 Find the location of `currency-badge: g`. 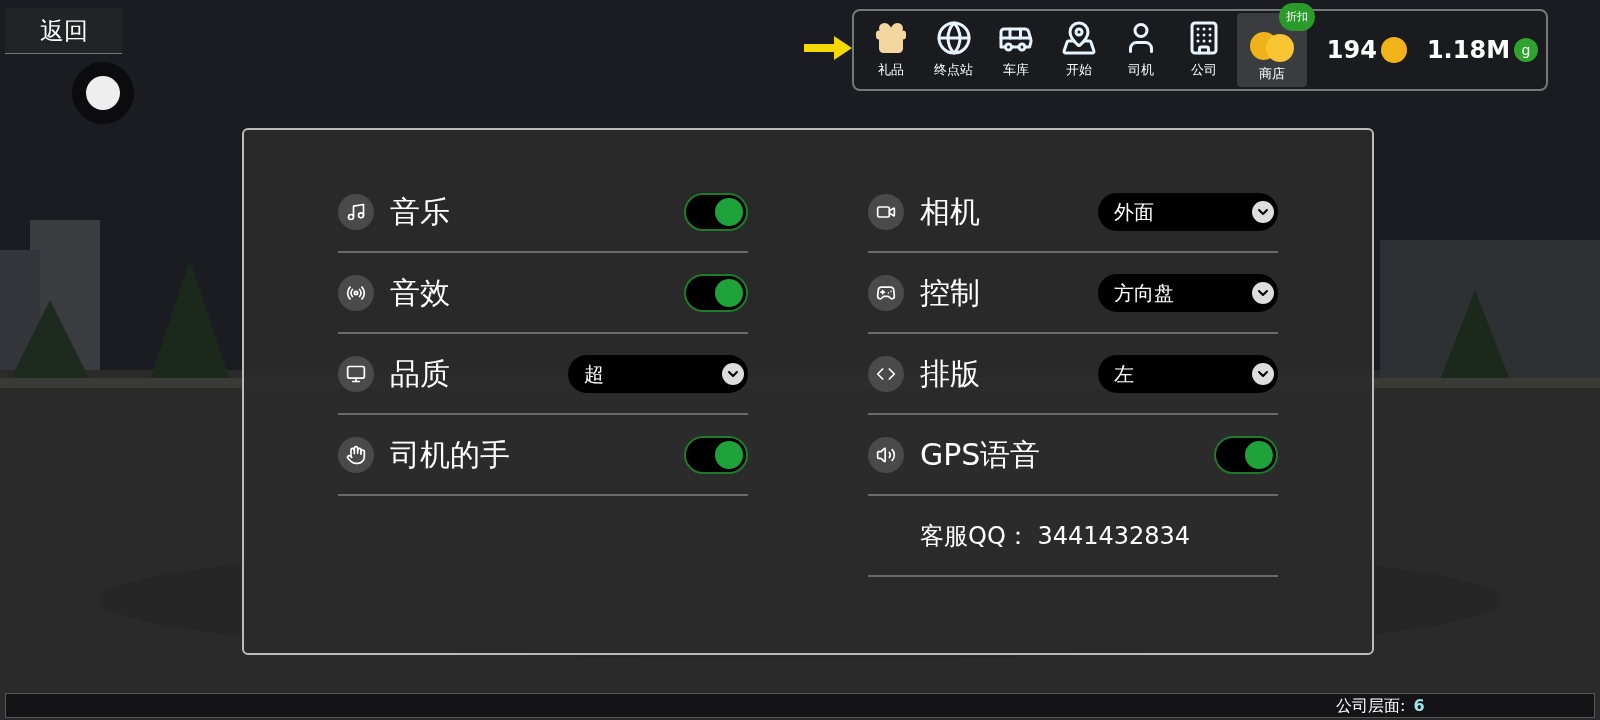

currency-badge: g is located at coordinates (1526, 50).